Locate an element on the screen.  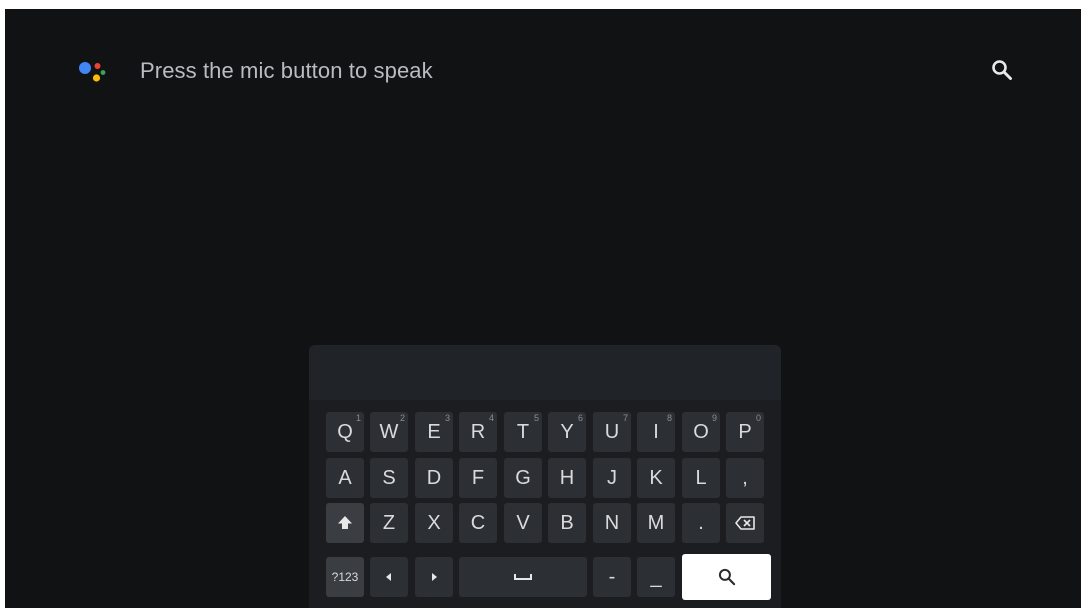
key-n: N is located at coordinates (612, 523).